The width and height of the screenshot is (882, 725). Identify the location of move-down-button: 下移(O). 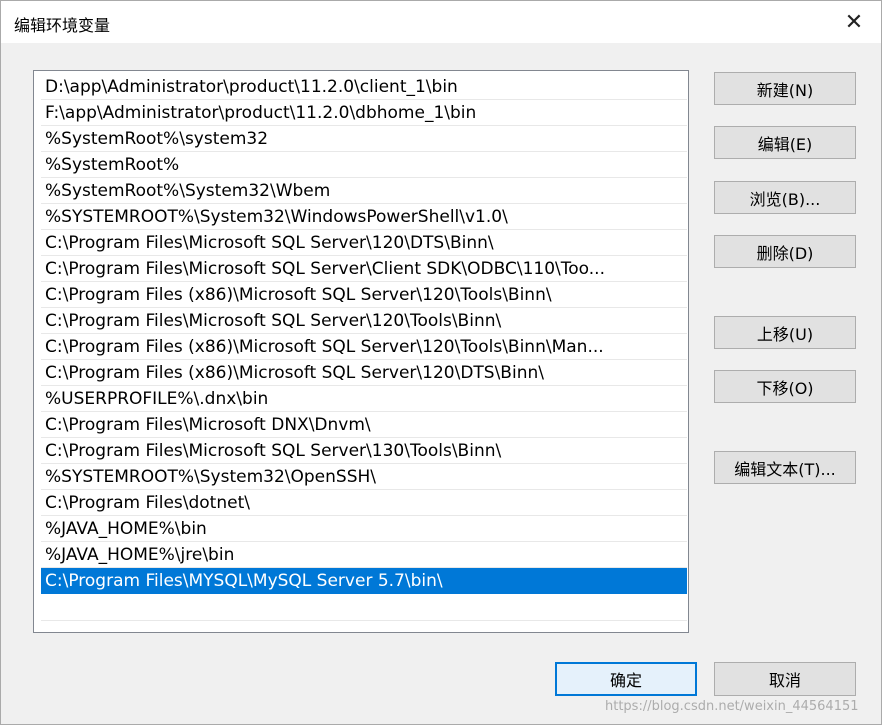
(785, 386).